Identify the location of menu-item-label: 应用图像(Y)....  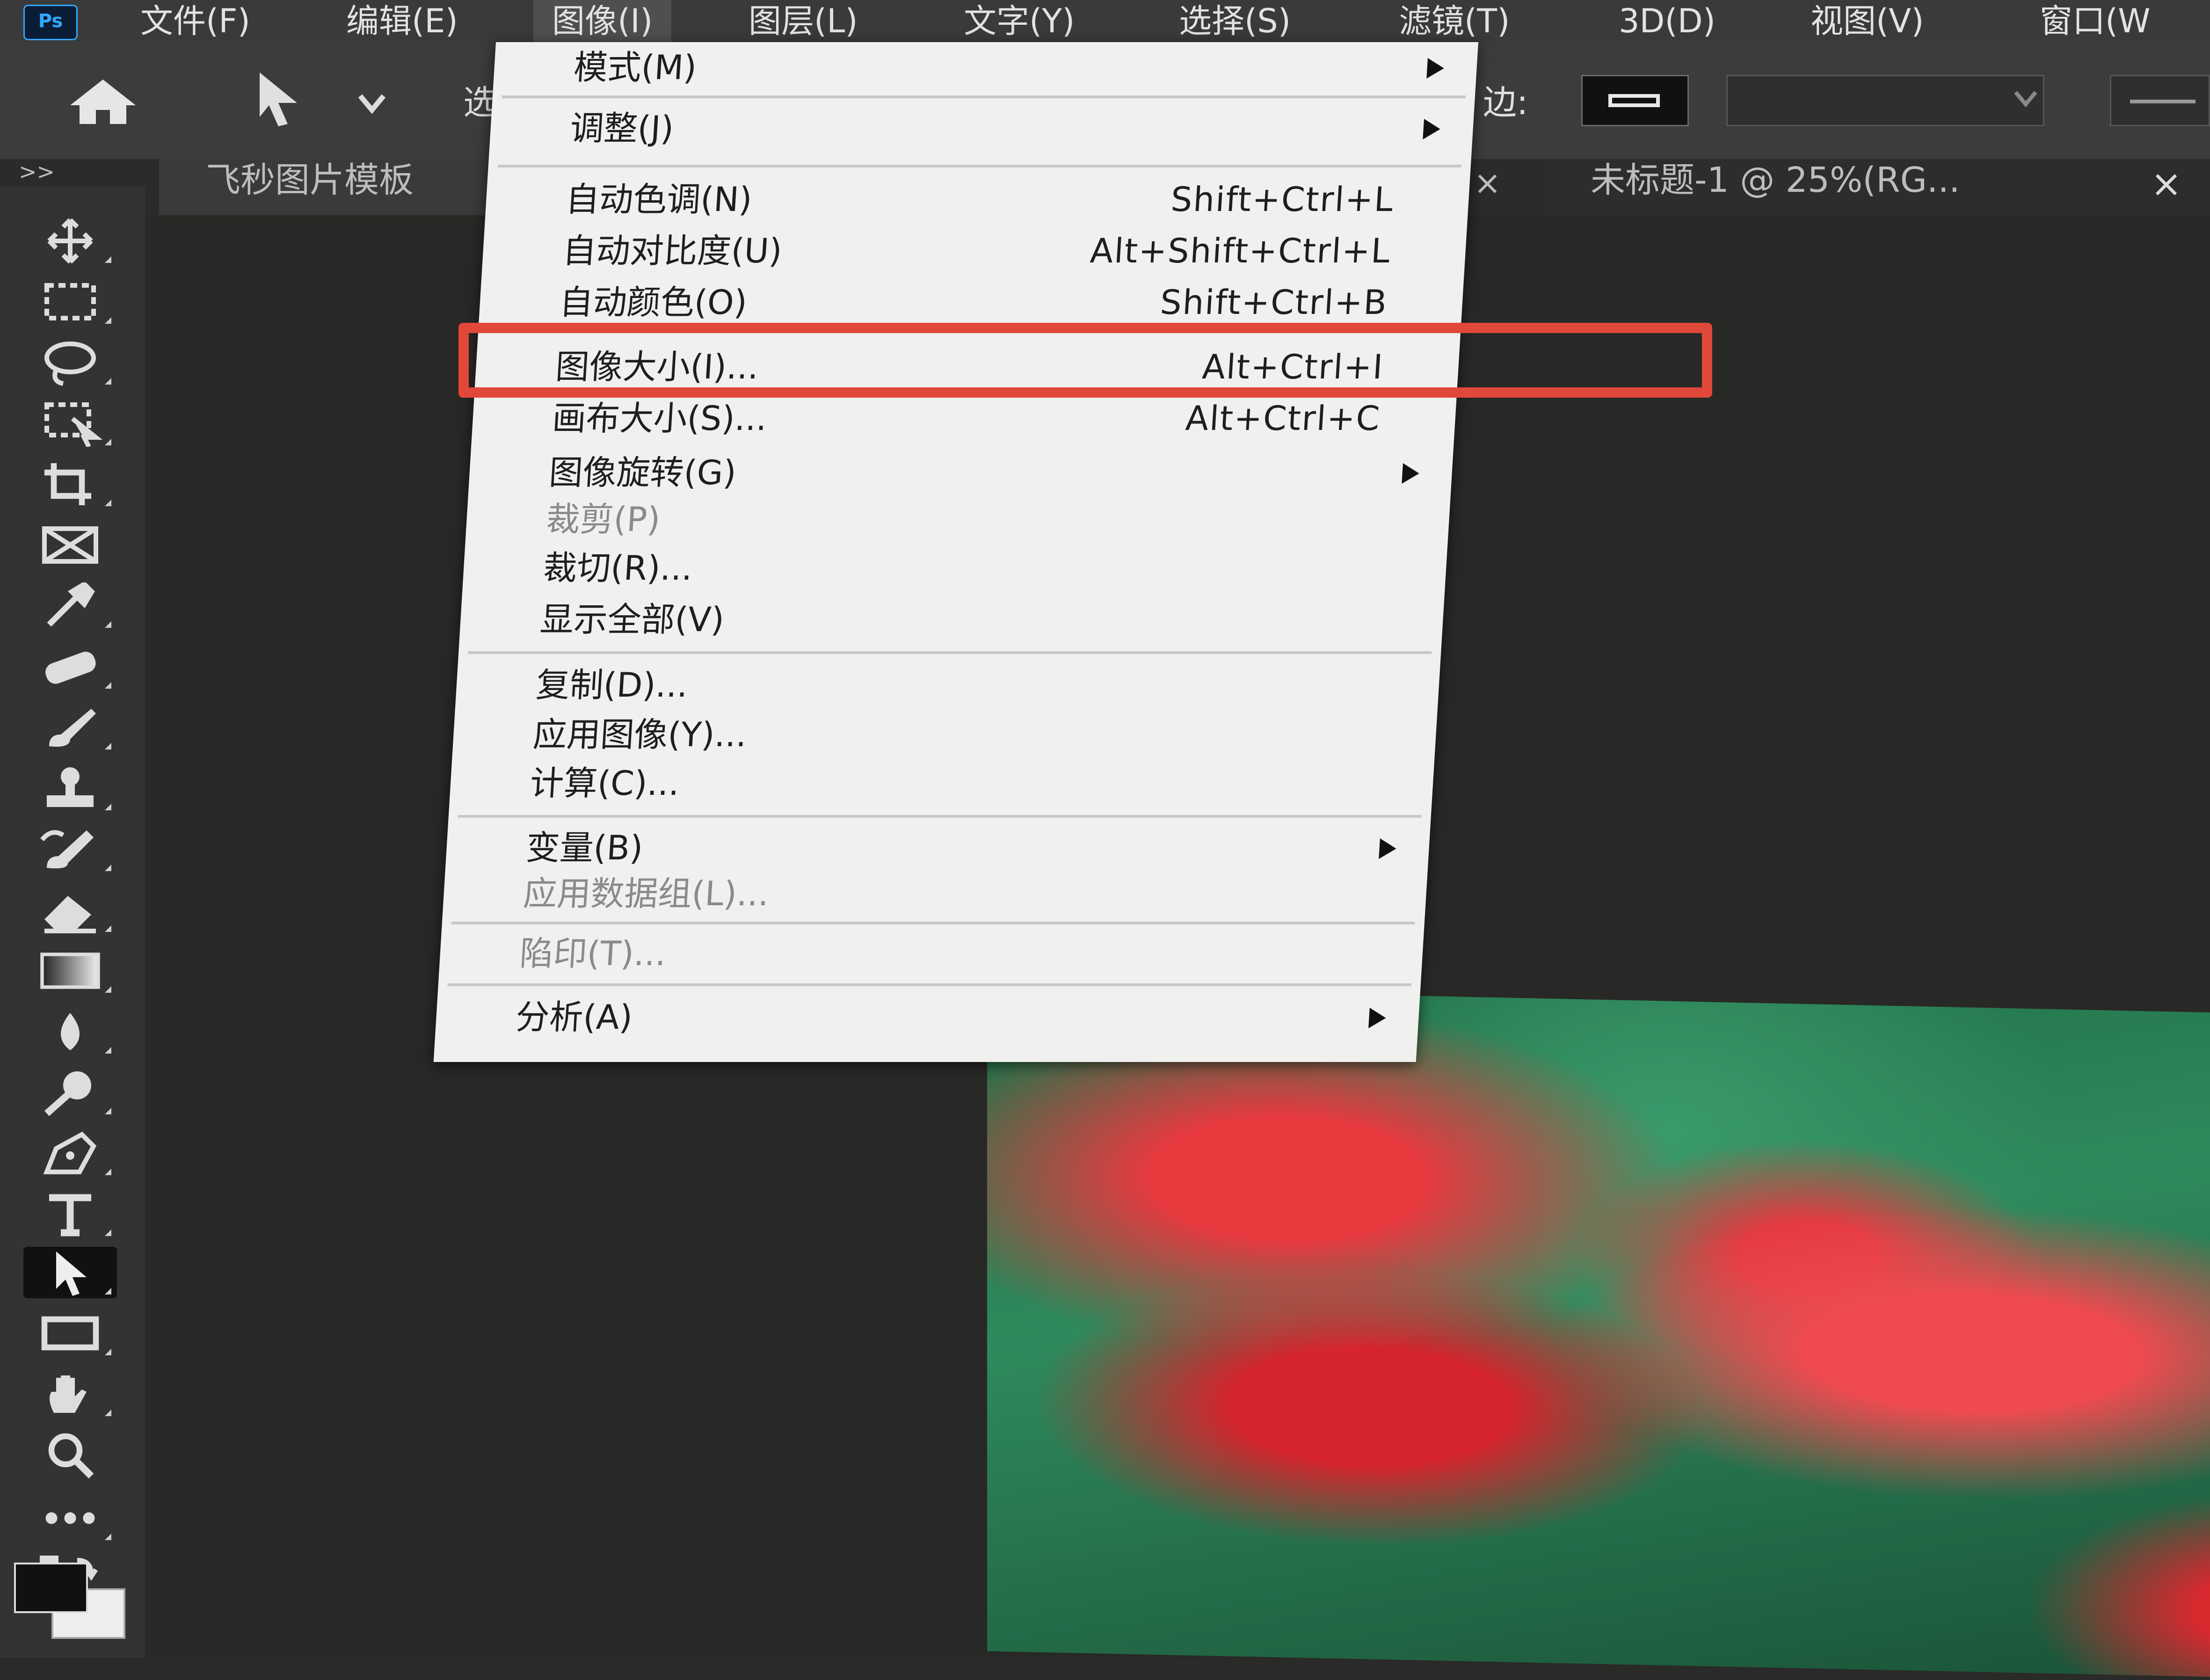
(639, 734).